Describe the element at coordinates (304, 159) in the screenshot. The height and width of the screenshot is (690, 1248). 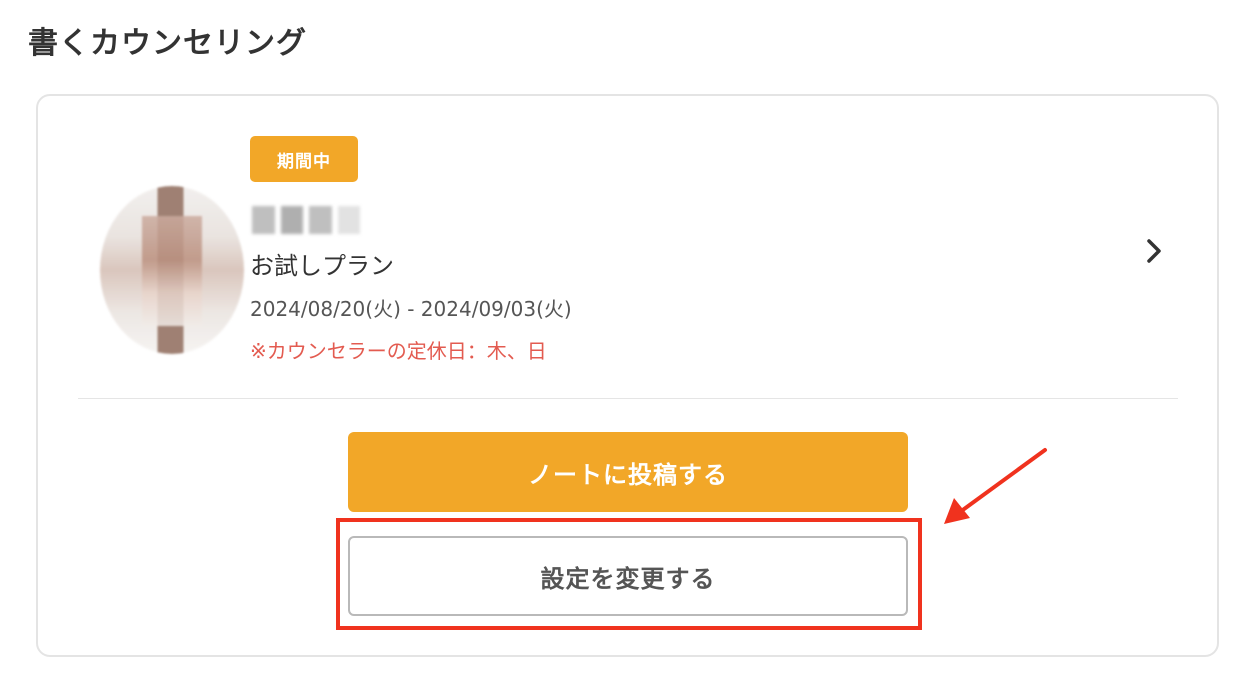
I see `status-badge: 期間中` at that location.